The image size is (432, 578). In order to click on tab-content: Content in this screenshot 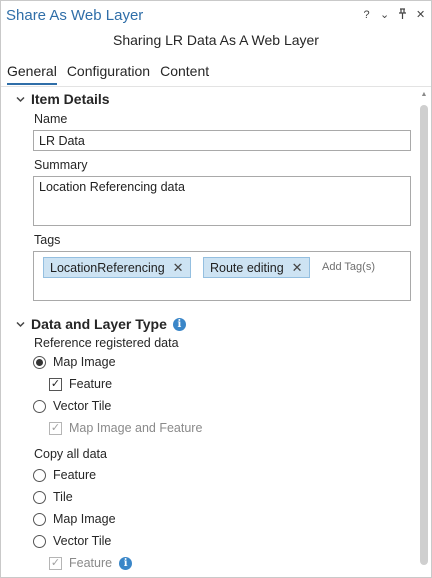, I will do `click(184, 74)`.